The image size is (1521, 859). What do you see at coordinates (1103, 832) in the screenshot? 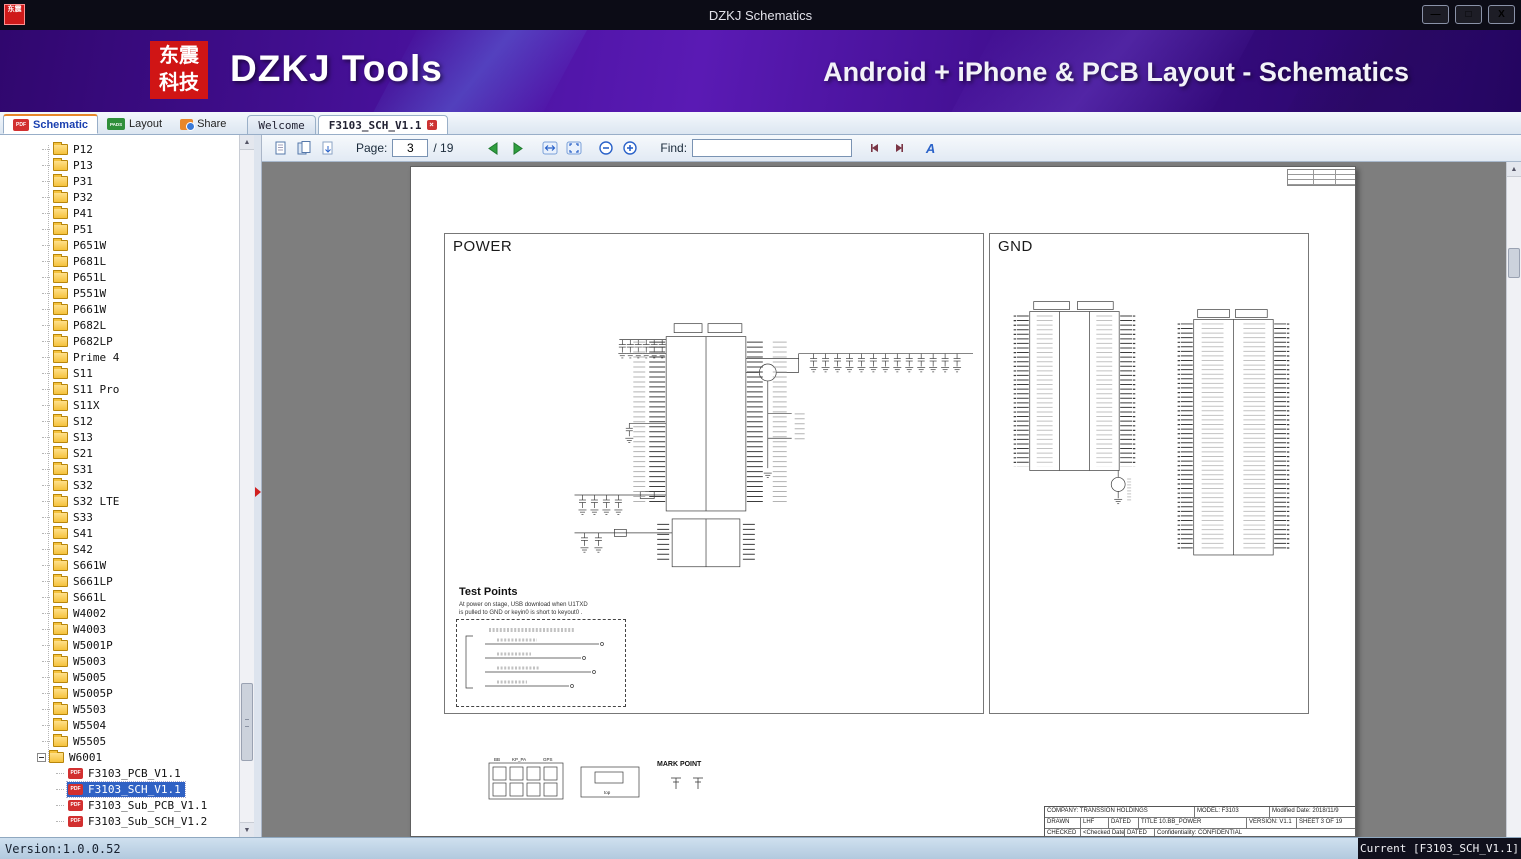
I see `title-block-checked: <Checked Date>` at bounding box center [1103, 832].